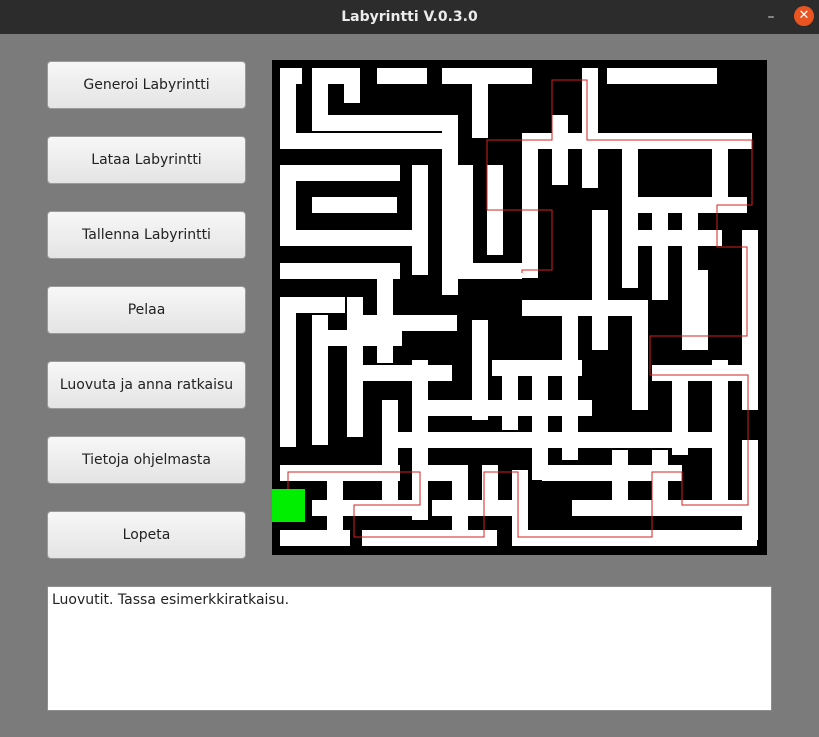 The height and width of the screenshot is (737, 819). I want to click on about-button: Tietoja ohjelmasta, so click(146, 460).